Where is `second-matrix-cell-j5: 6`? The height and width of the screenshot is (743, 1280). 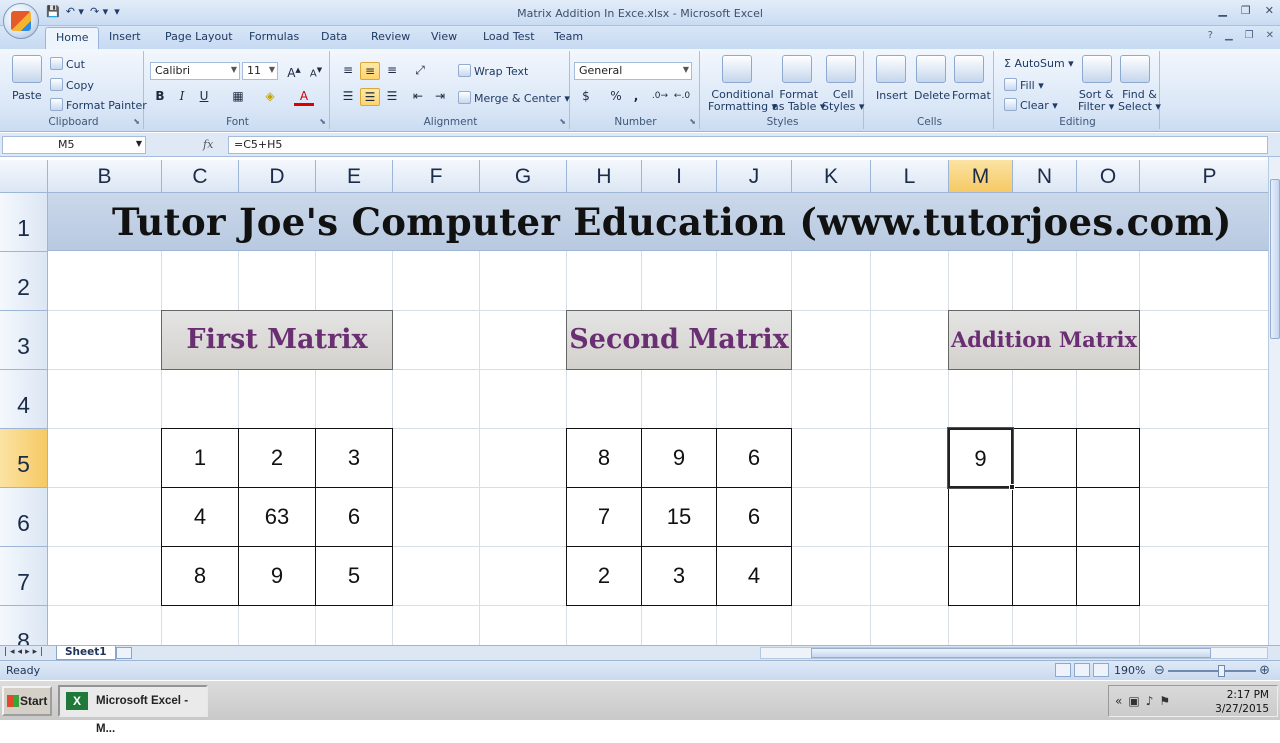 second-matrix-cell-j5: 6 is located at coordinates (754, 458).